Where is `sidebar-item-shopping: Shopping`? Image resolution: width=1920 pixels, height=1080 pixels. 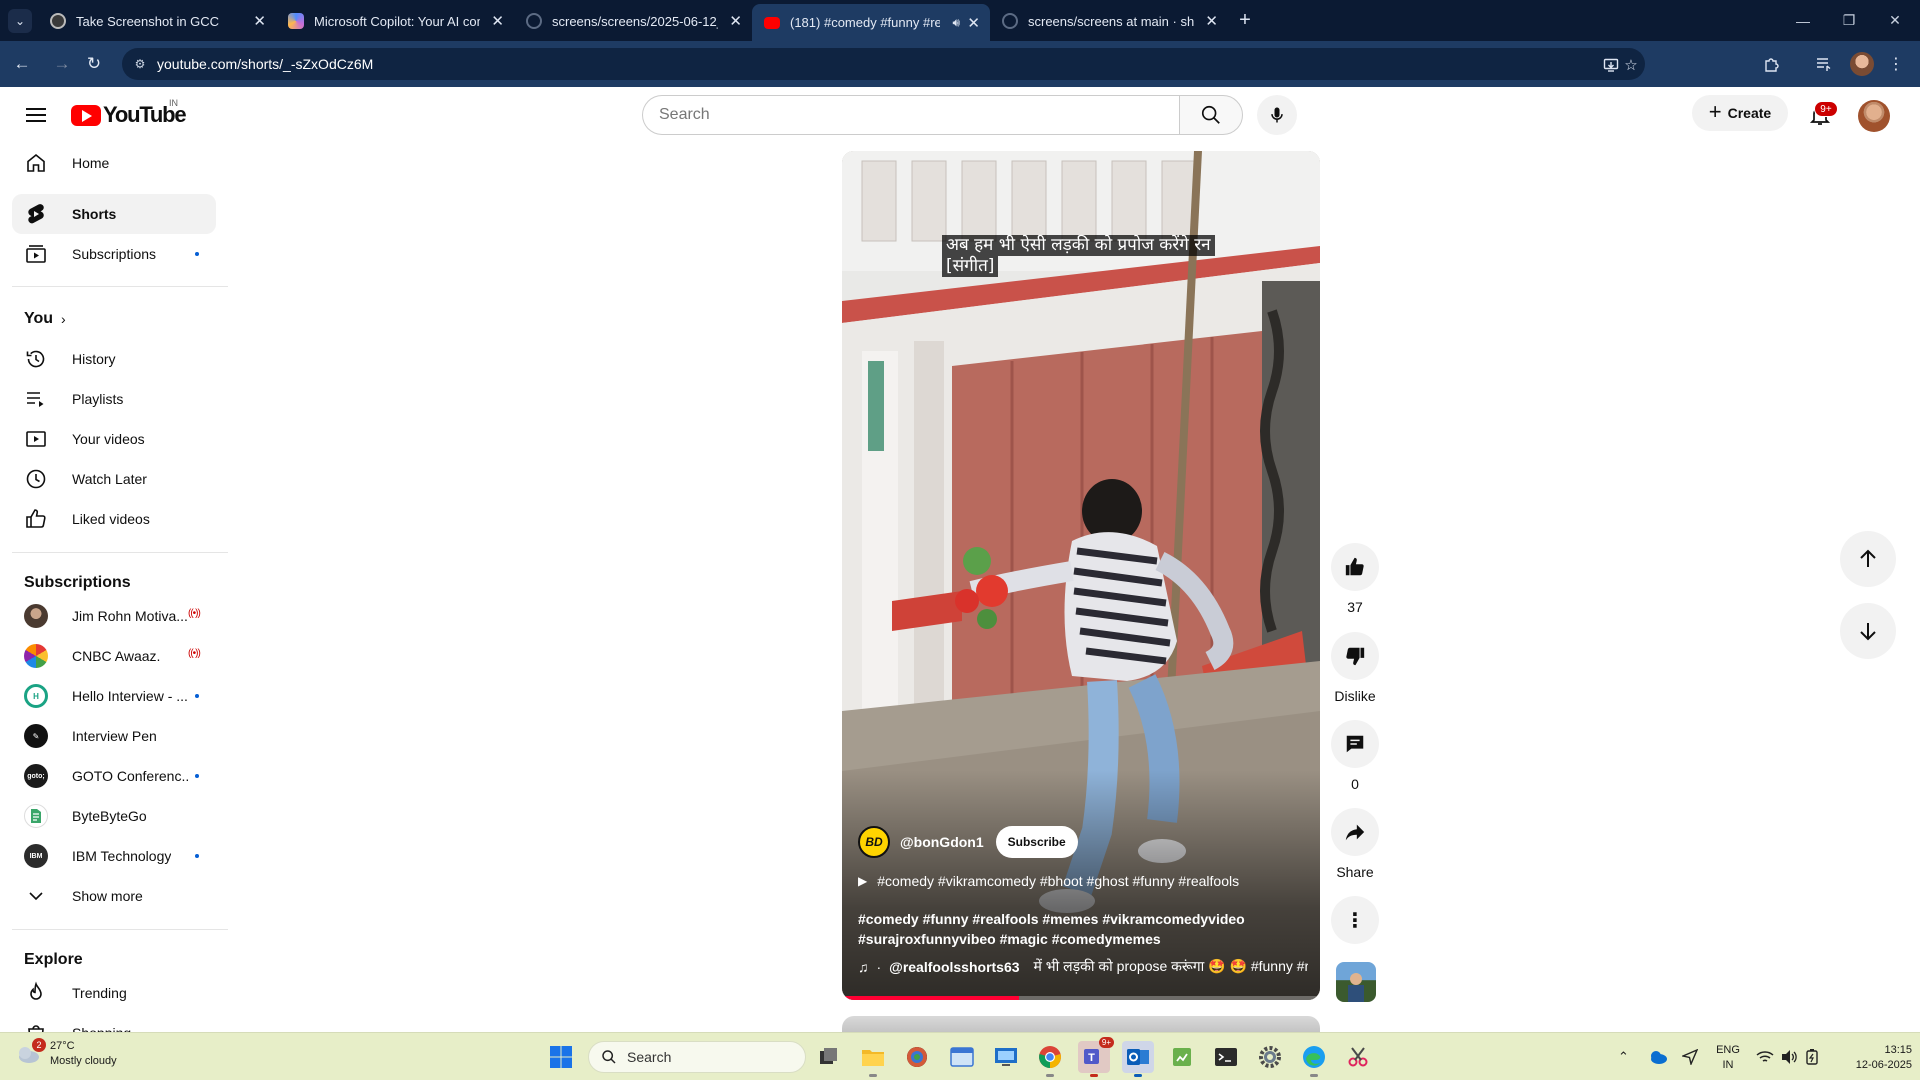
sidebar-item-shopping: Shopping is located at coordinates (114, 1023).